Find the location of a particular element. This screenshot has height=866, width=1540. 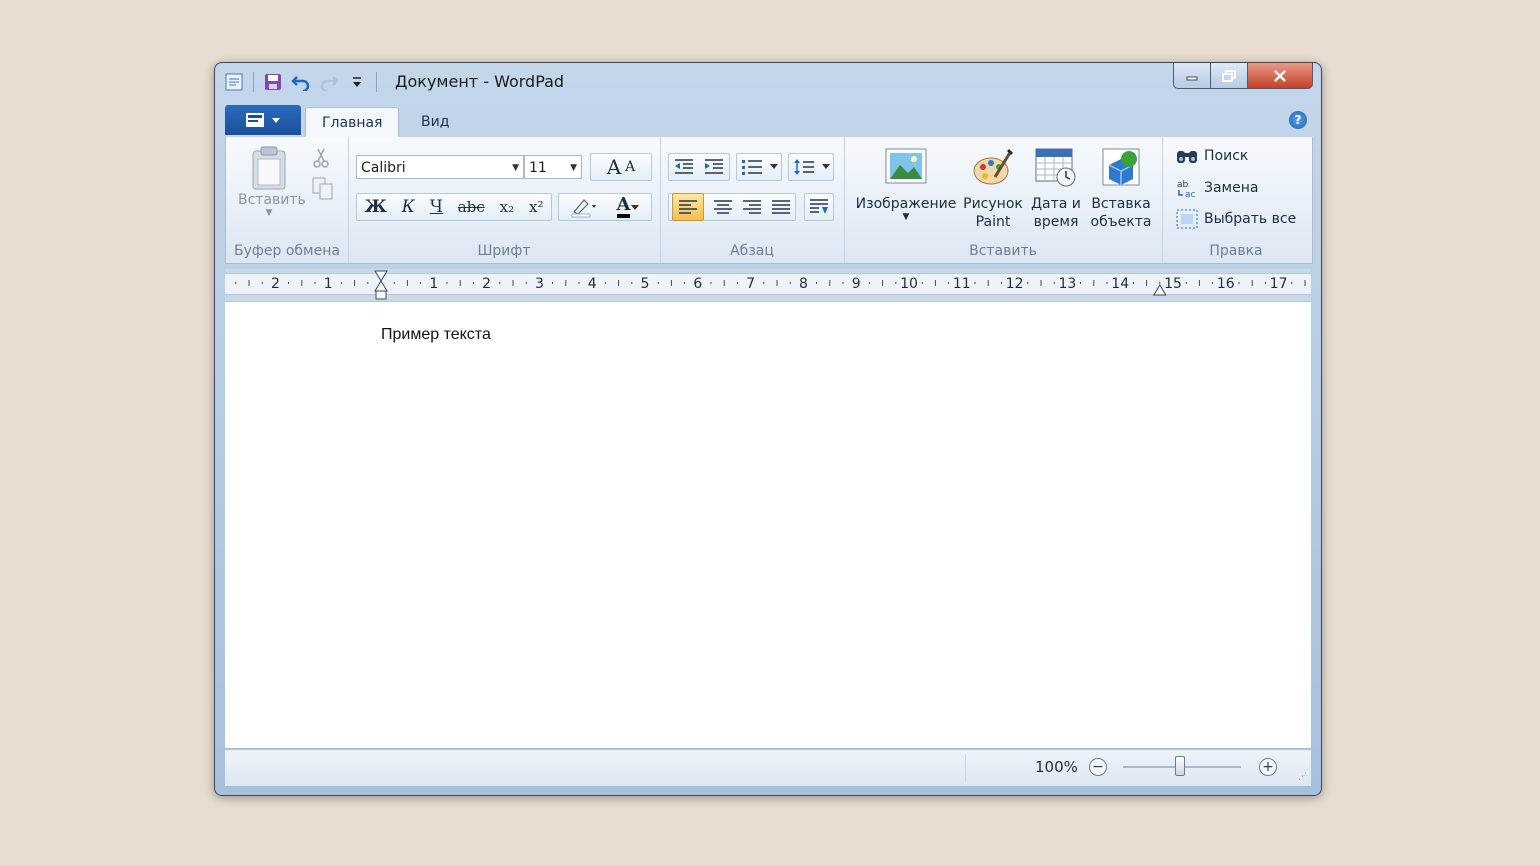

redo-icon is located at coordinates (329, 82).